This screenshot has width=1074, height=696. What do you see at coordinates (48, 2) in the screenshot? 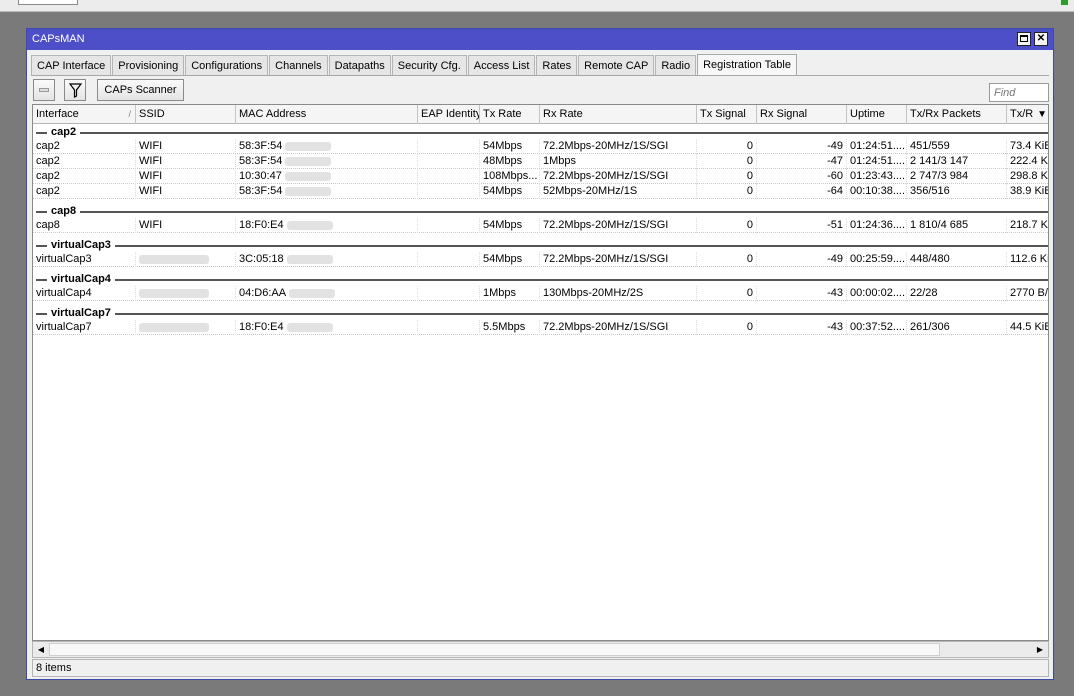
I see `top-input-fragment` at bounding box center [48, 2].